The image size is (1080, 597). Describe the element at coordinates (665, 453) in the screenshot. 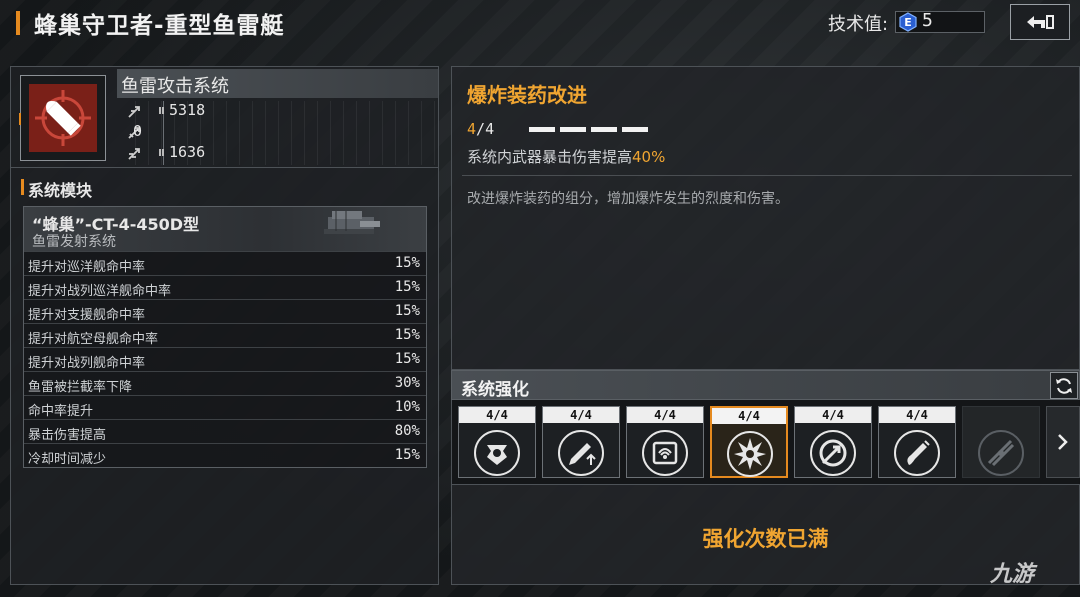

I see `chip-signal-icon` at that location.